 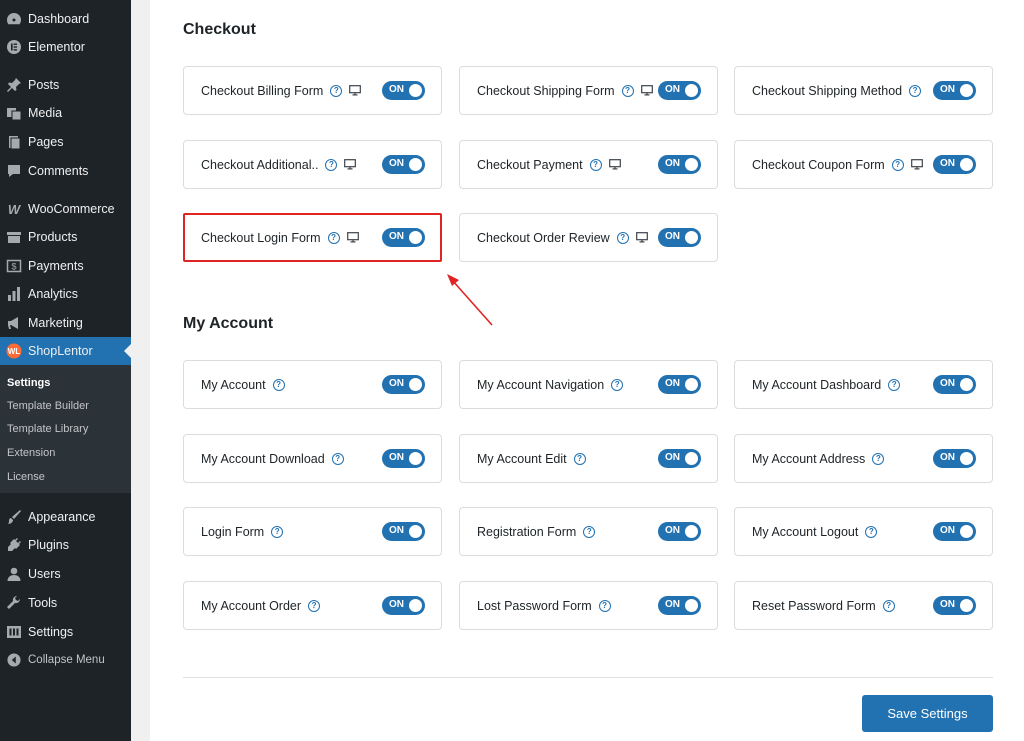 What do you see at coordinates (65, 323) in the screenshot?
I see `sidebar-item-marketing: Marketing` at bounding box center [65, 323].